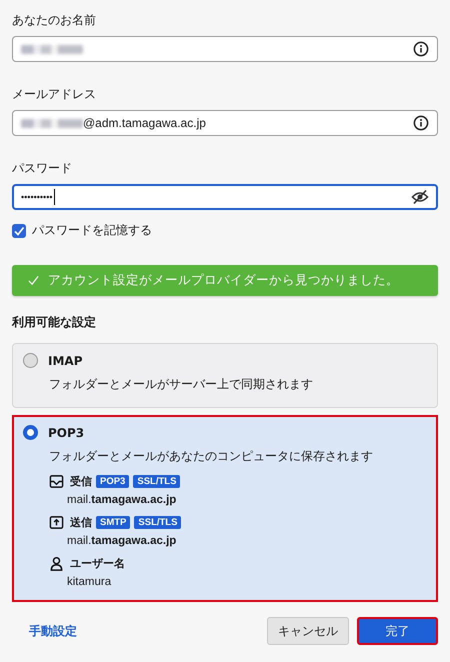  I want to click on eye-slash-icon, so click(420, 197).